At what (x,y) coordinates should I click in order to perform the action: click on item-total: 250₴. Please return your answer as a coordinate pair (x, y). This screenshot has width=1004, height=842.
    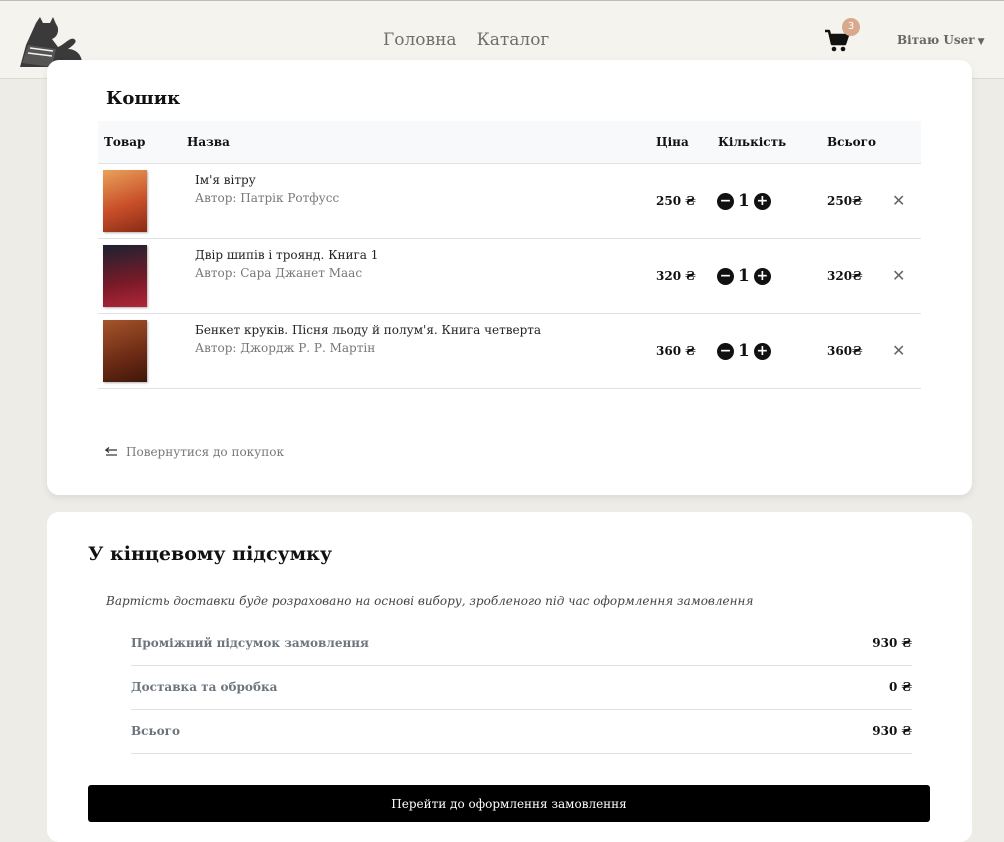
    Looking at the image, I should click on (845, 201).